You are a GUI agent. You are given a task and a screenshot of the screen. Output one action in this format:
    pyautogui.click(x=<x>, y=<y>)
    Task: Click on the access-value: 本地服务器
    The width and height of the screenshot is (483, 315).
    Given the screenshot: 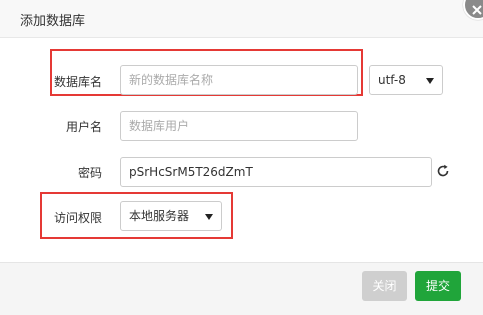 What is the action you would take?
    pyautogui.click(x=159, y=216)
    